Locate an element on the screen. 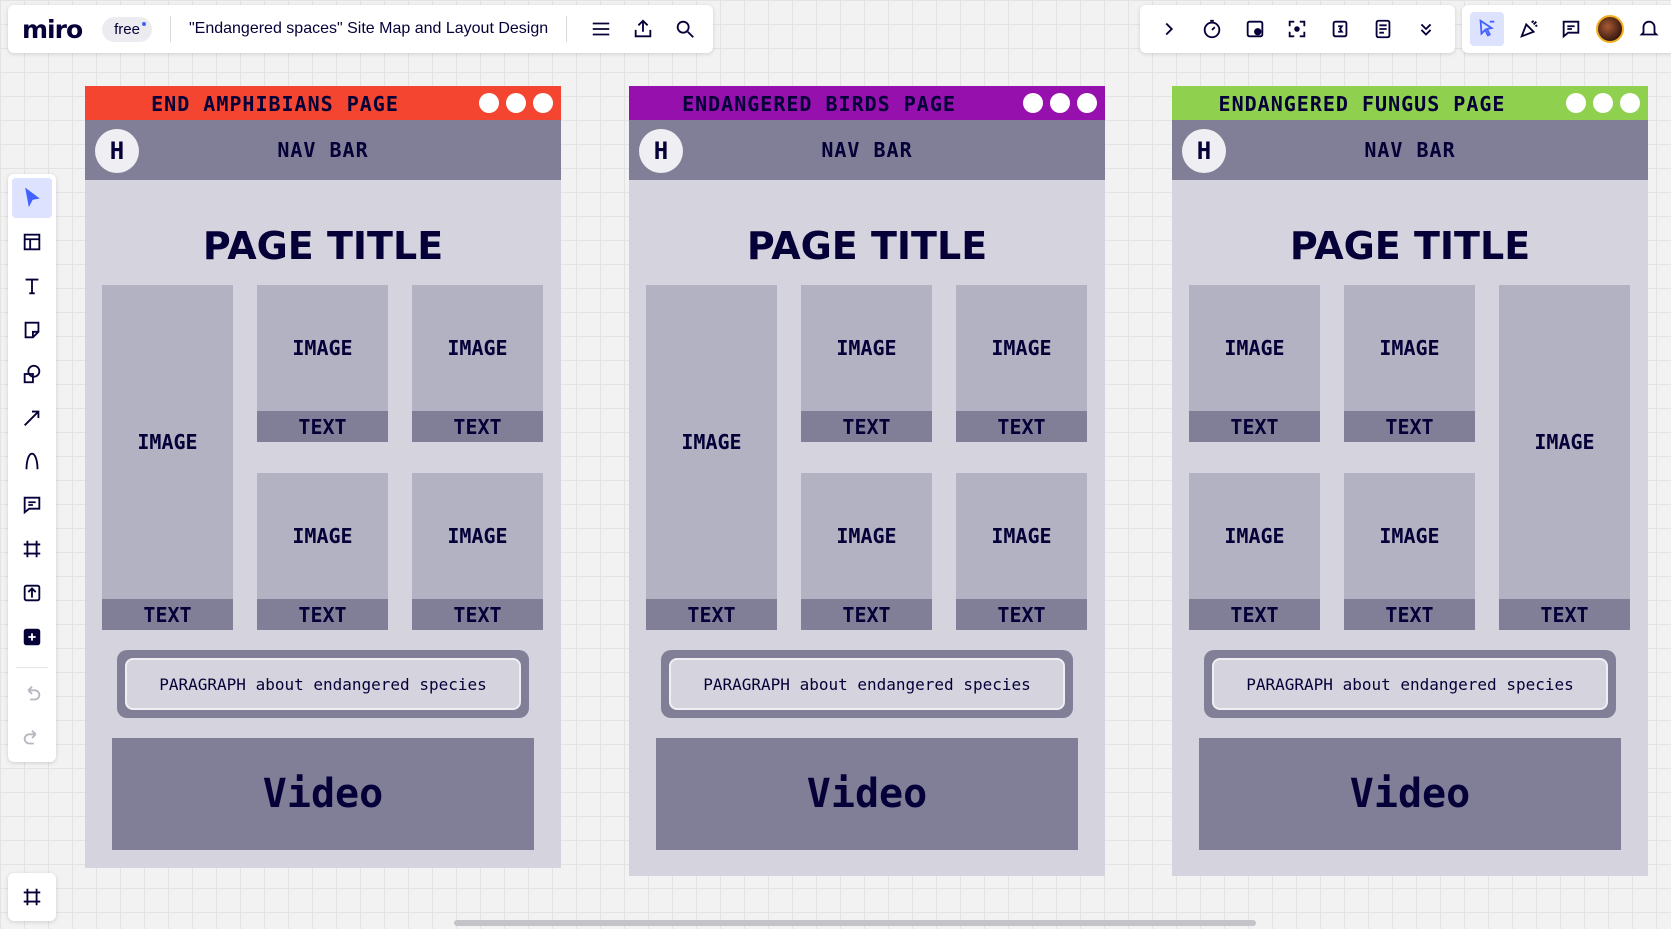  collaboration-toolbar is located at coordinates (1297, 29).